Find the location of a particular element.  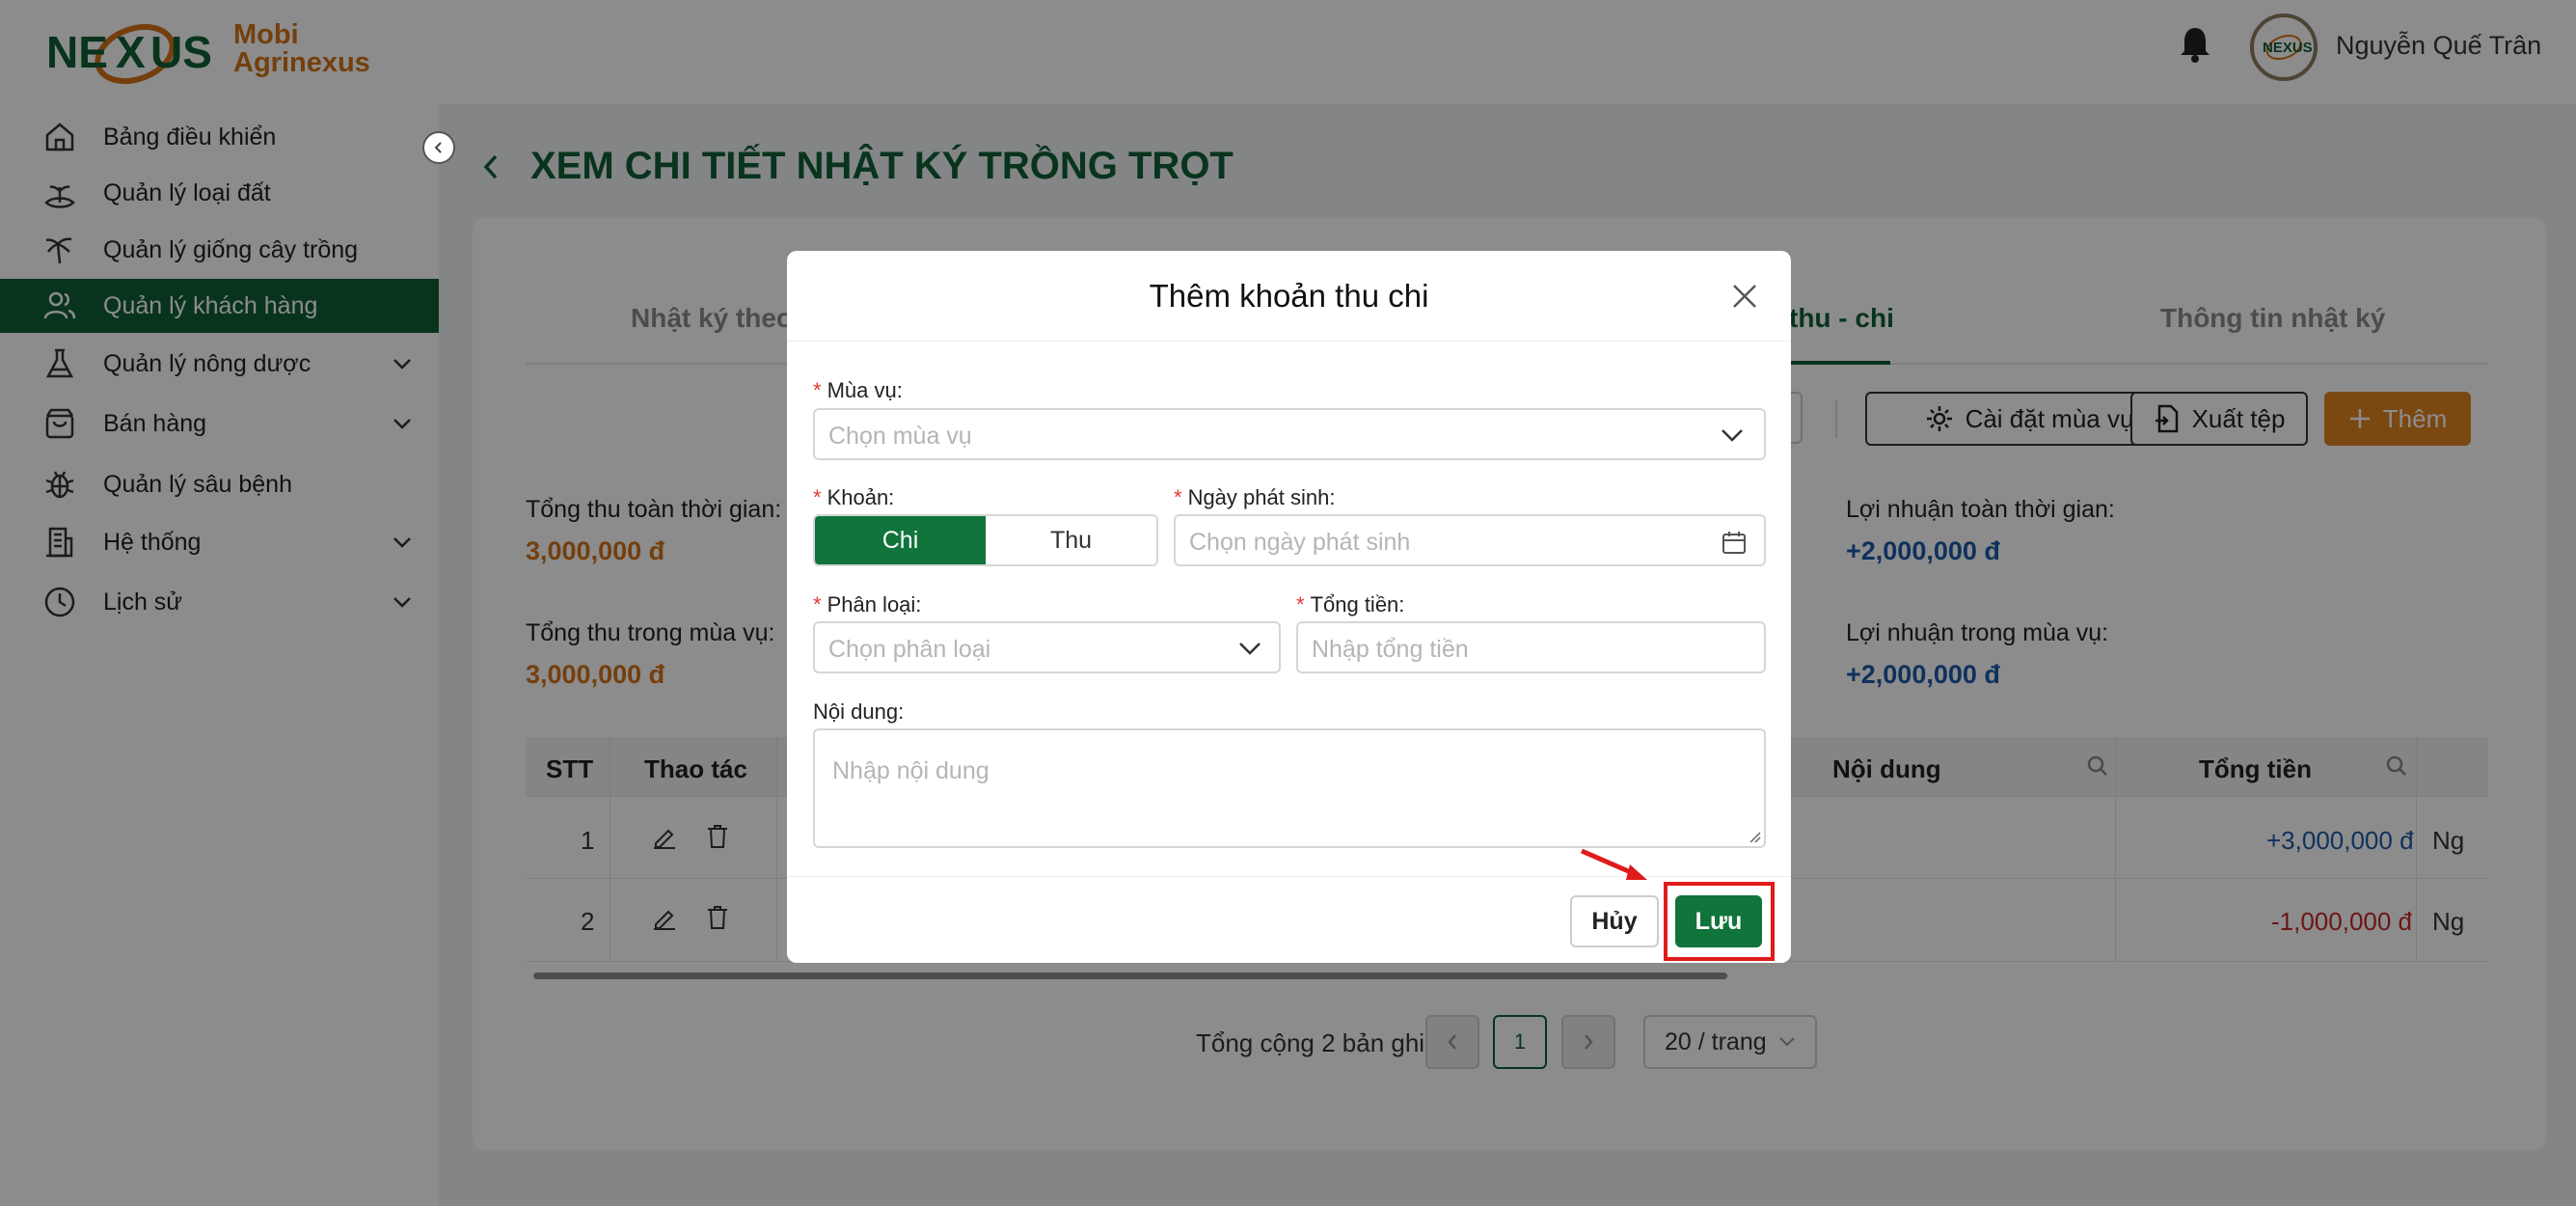

type-toggle: Chi Thu is located at coordinates (985, 540).